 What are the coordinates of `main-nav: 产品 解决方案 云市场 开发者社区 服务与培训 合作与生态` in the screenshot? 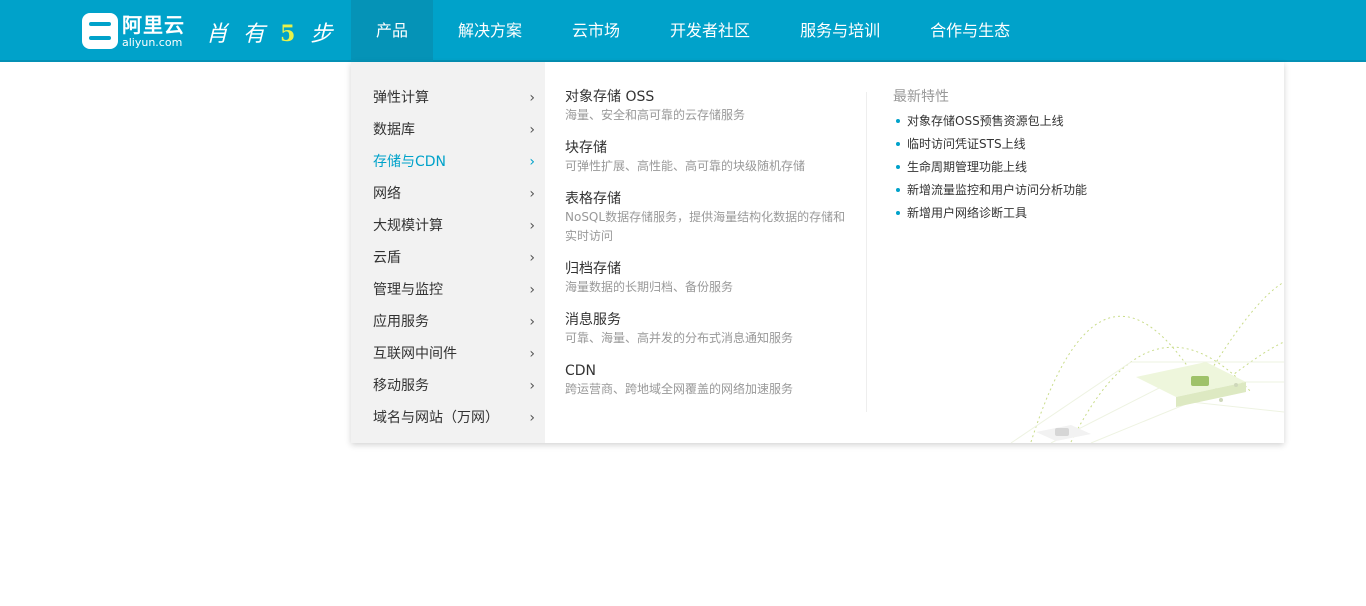 It's located at (693, 31).